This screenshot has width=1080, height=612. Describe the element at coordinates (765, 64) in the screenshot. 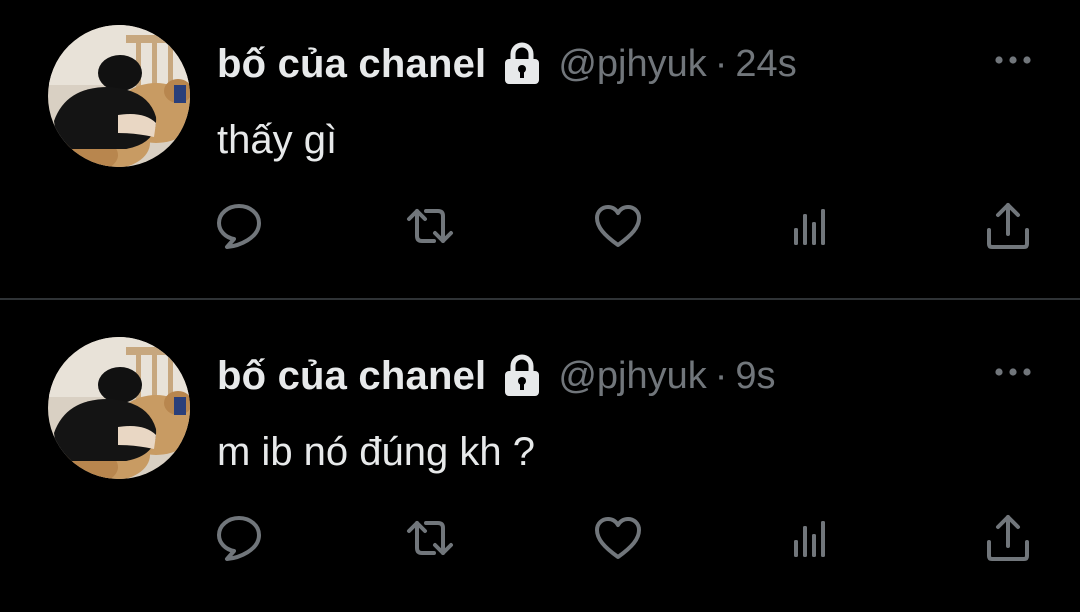

I see `timestamp: 24s` at that location.